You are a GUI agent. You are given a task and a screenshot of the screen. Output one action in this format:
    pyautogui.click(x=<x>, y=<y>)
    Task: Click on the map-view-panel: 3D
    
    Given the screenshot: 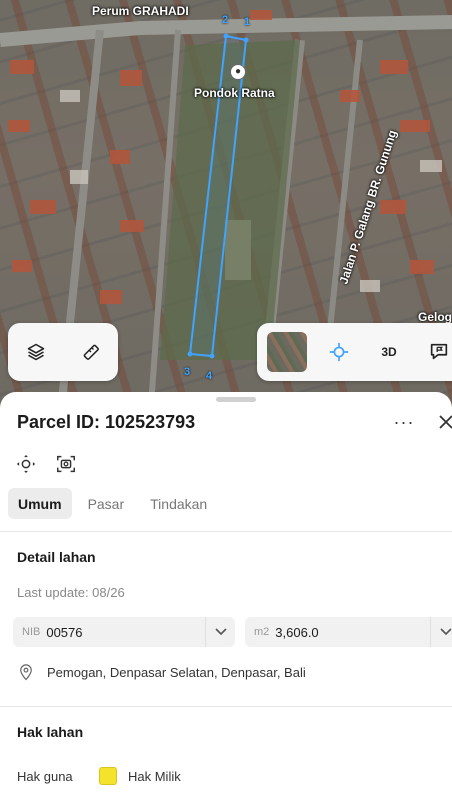 What is the action you would take?
    pyautogui.click(x=354, y=352)
    